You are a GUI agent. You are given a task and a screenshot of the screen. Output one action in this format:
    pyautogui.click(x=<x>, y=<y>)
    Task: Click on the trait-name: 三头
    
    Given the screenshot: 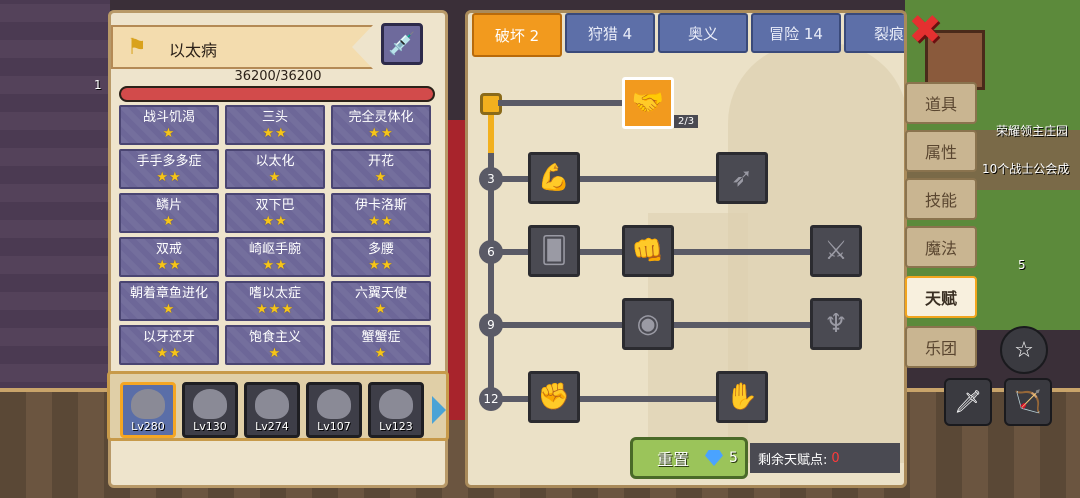 What is the action you would take?
    pyautogui.click(x=274, y=117)
    